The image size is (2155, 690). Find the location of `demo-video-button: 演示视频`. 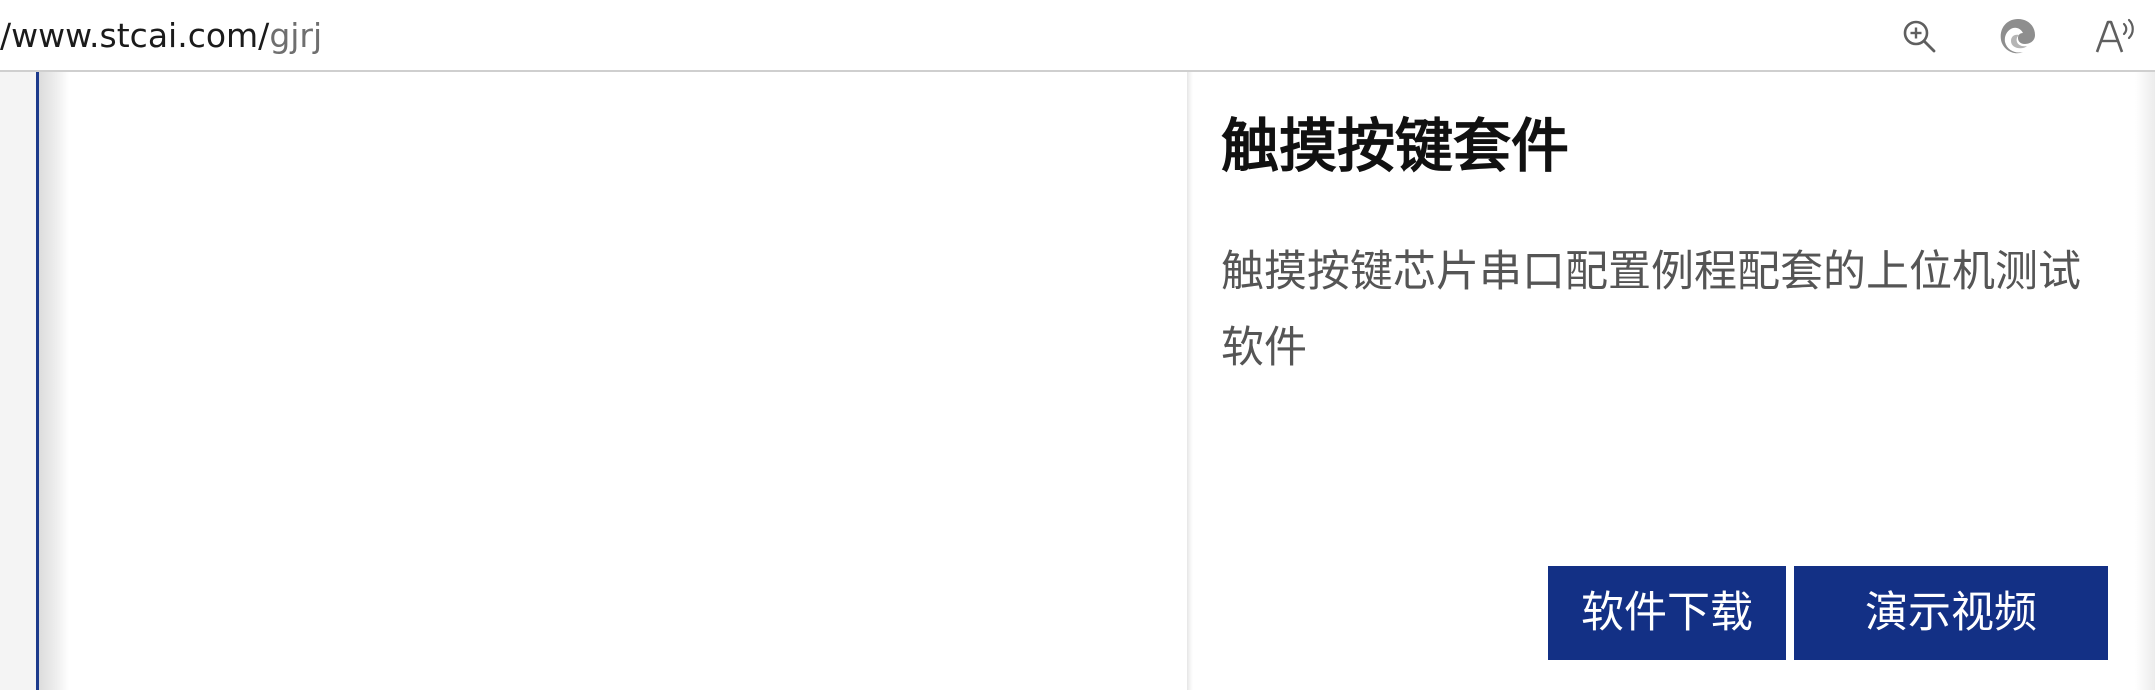

demo-video-button: 演示视频 is located at coordinates (1951, 613).